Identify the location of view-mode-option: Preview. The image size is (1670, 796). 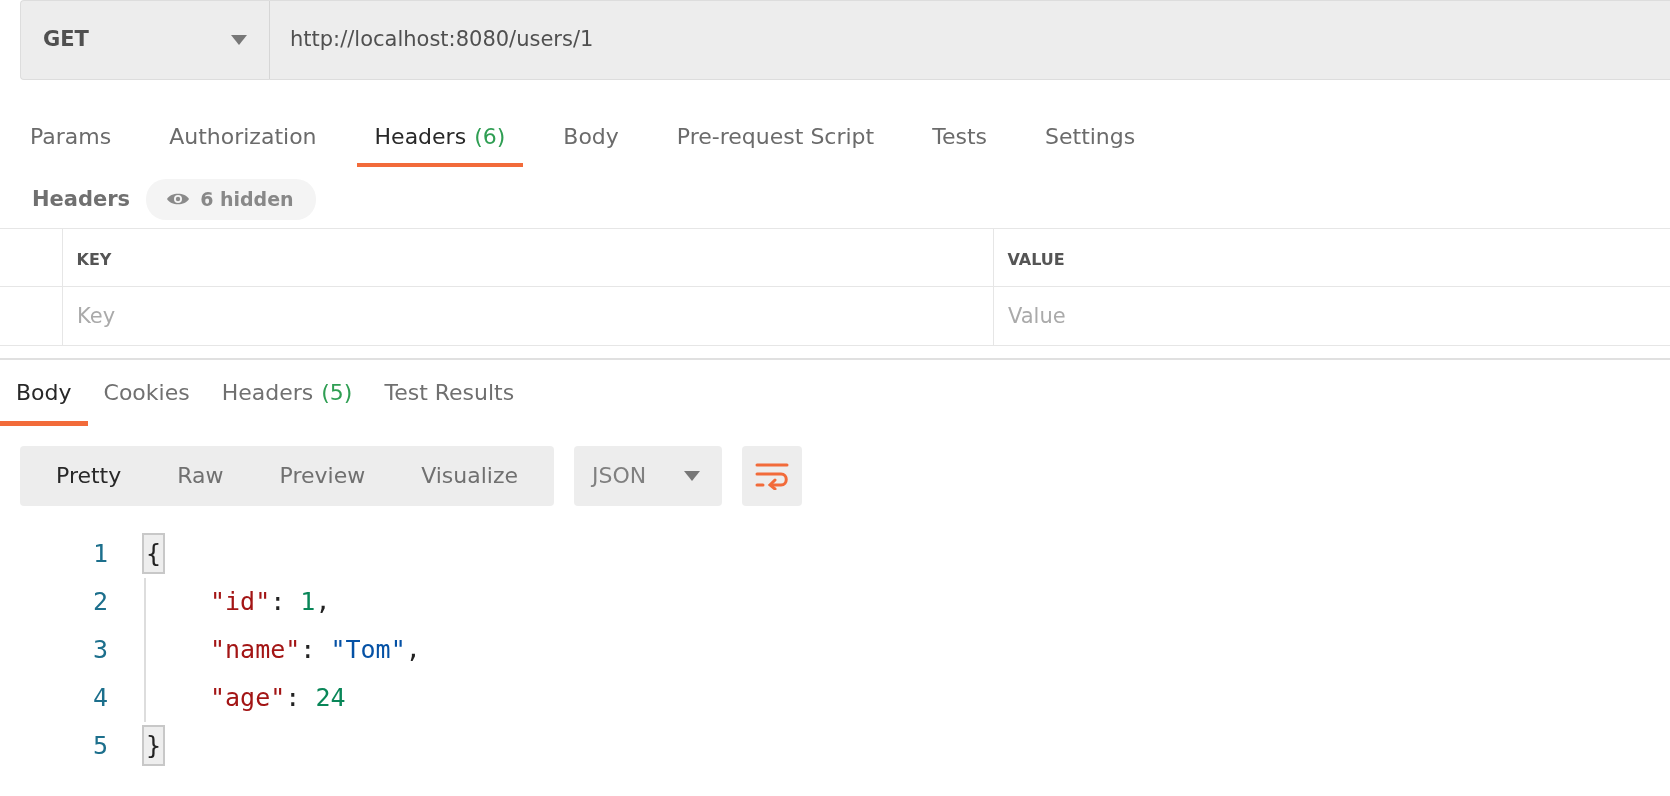
(322, 475).